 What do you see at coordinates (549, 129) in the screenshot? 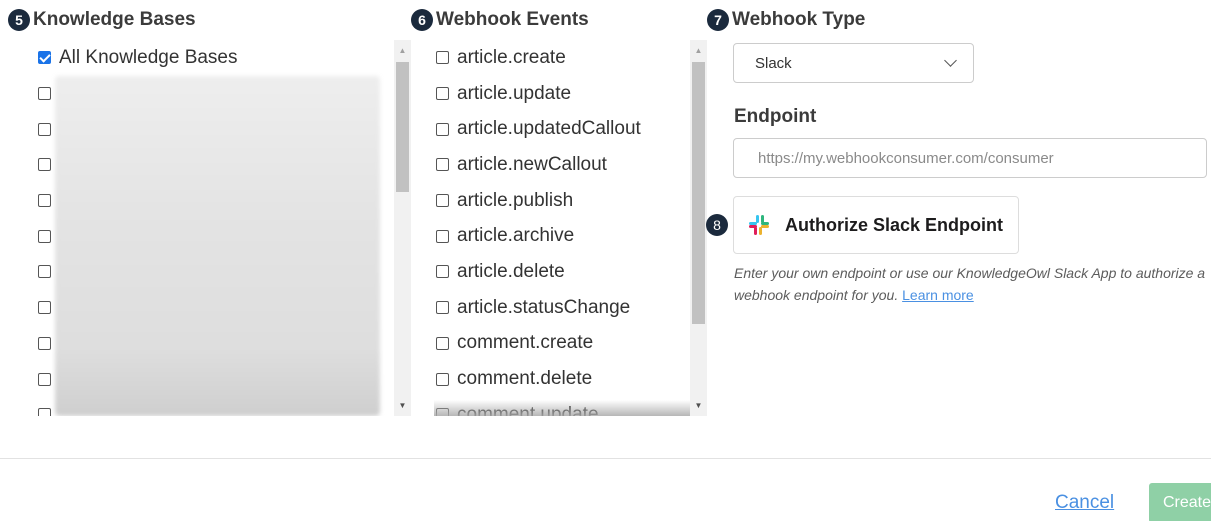
I see `list-item-label: article.updatedCallout` at bounding box center [549, 129].